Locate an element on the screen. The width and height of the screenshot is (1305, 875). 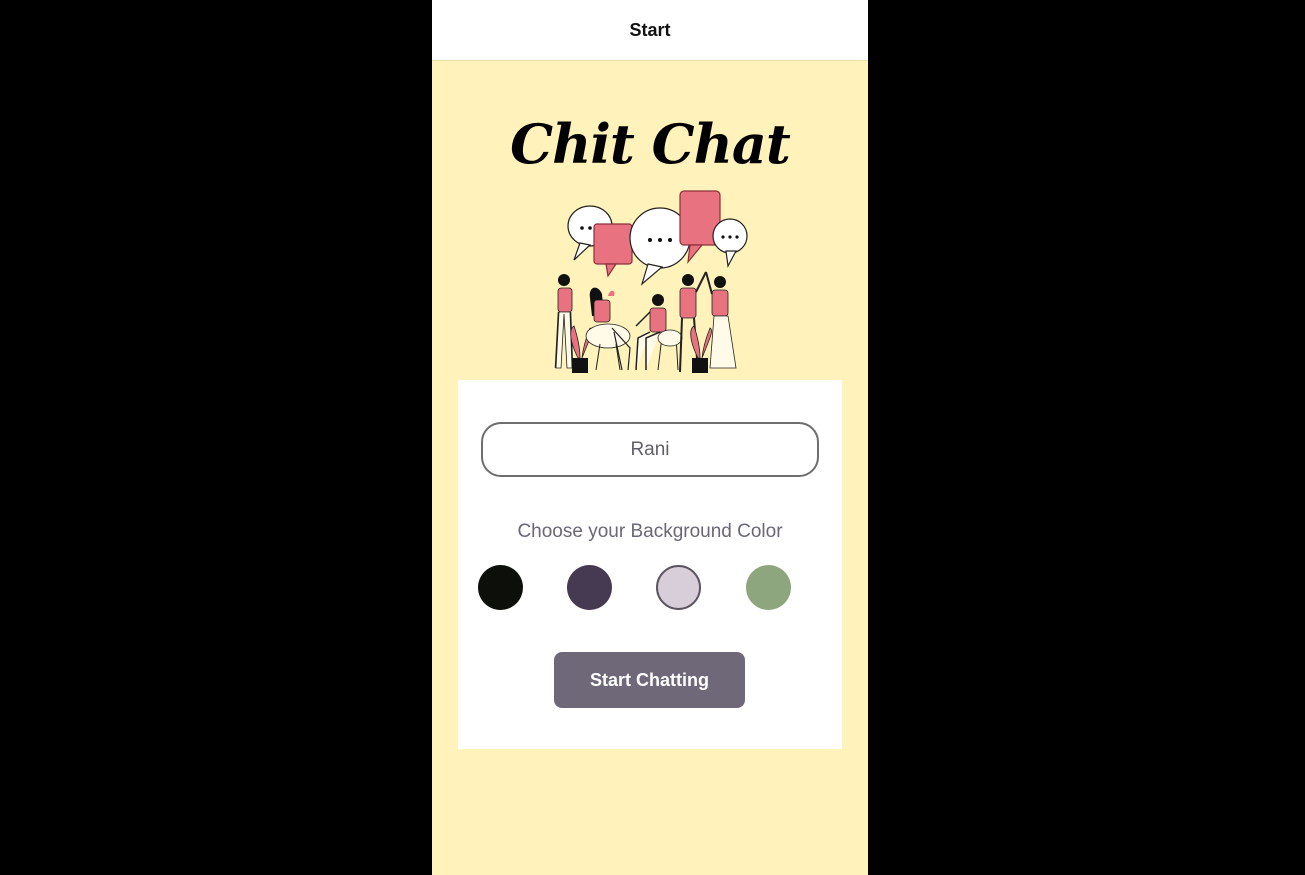
plant-right is located at coordinates (701, 349).